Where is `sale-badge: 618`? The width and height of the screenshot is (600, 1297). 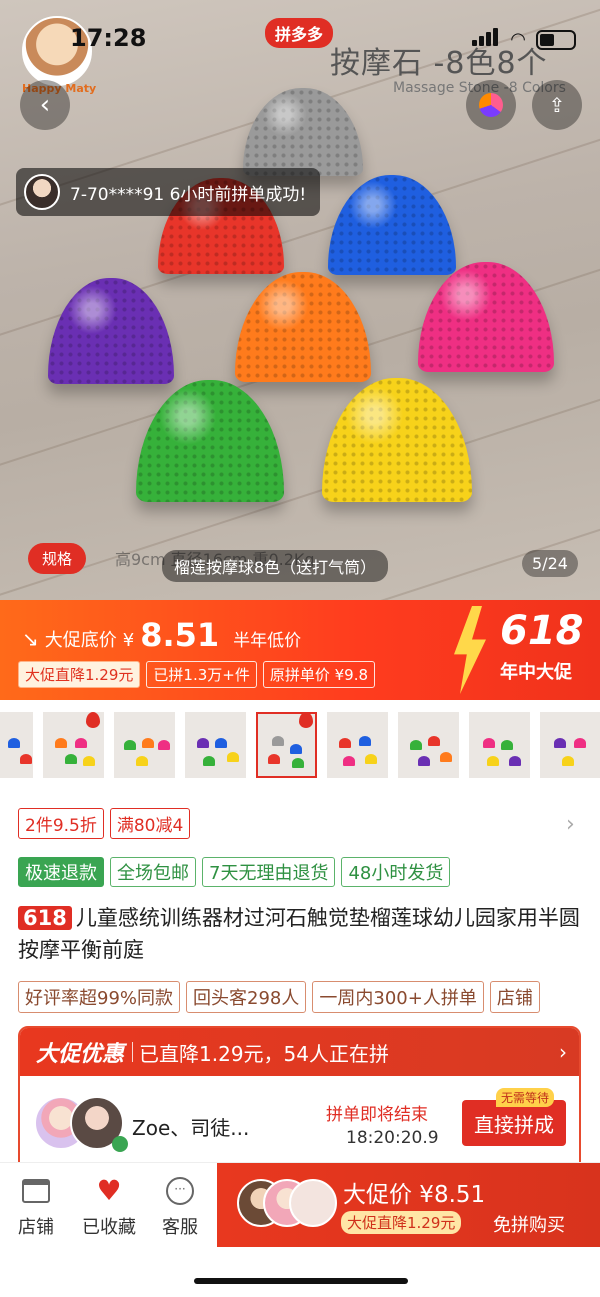 sale-badge: 618 is located at coordinates (45, 918).